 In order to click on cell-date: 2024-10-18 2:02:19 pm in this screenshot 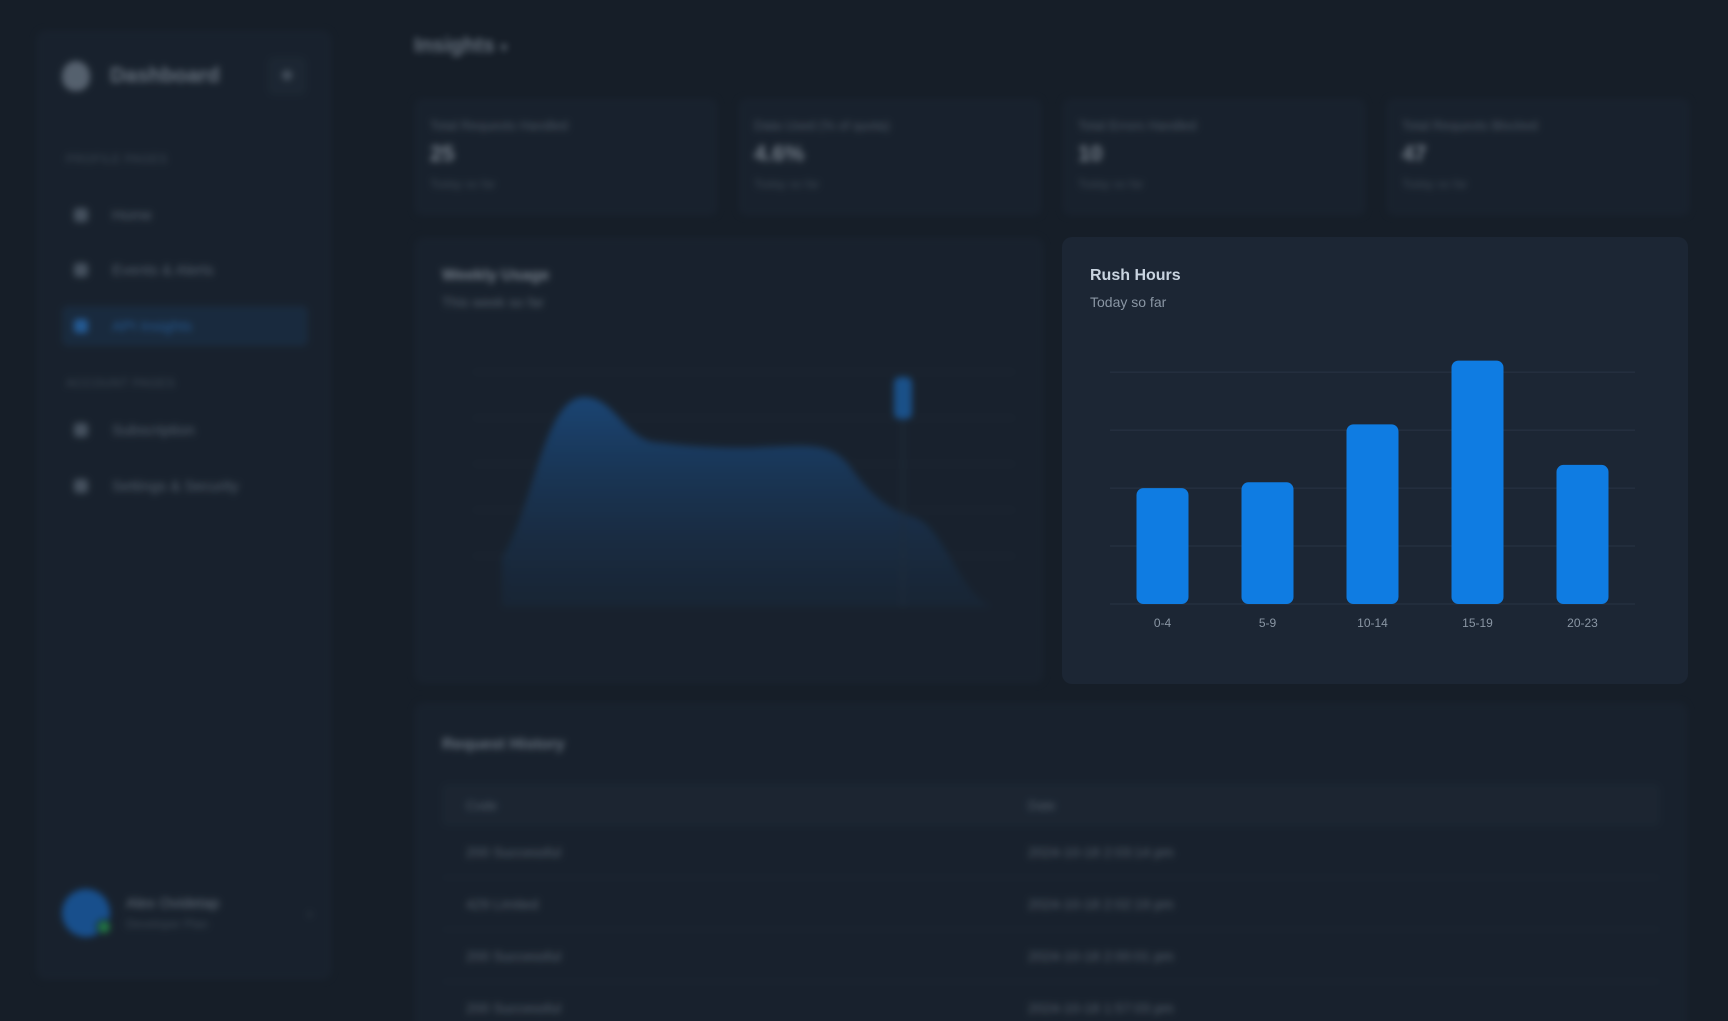, I will do `click(1101, 904)`.